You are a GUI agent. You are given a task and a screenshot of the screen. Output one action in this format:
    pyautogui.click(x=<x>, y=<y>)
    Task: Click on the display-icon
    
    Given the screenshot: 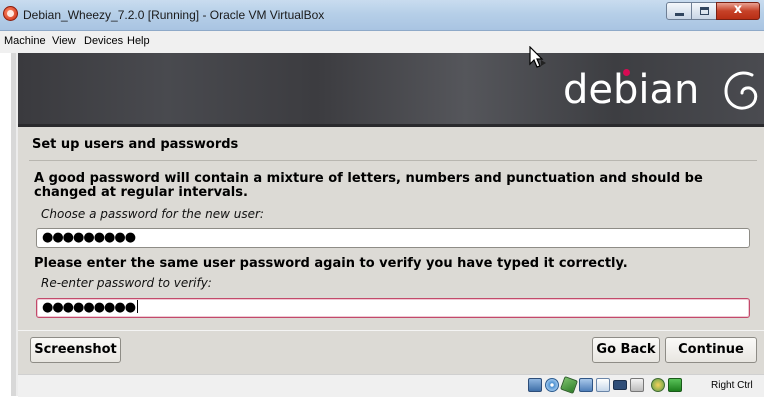 What is the action you would take?
    pyautogui.click(x=620, y=385)
    